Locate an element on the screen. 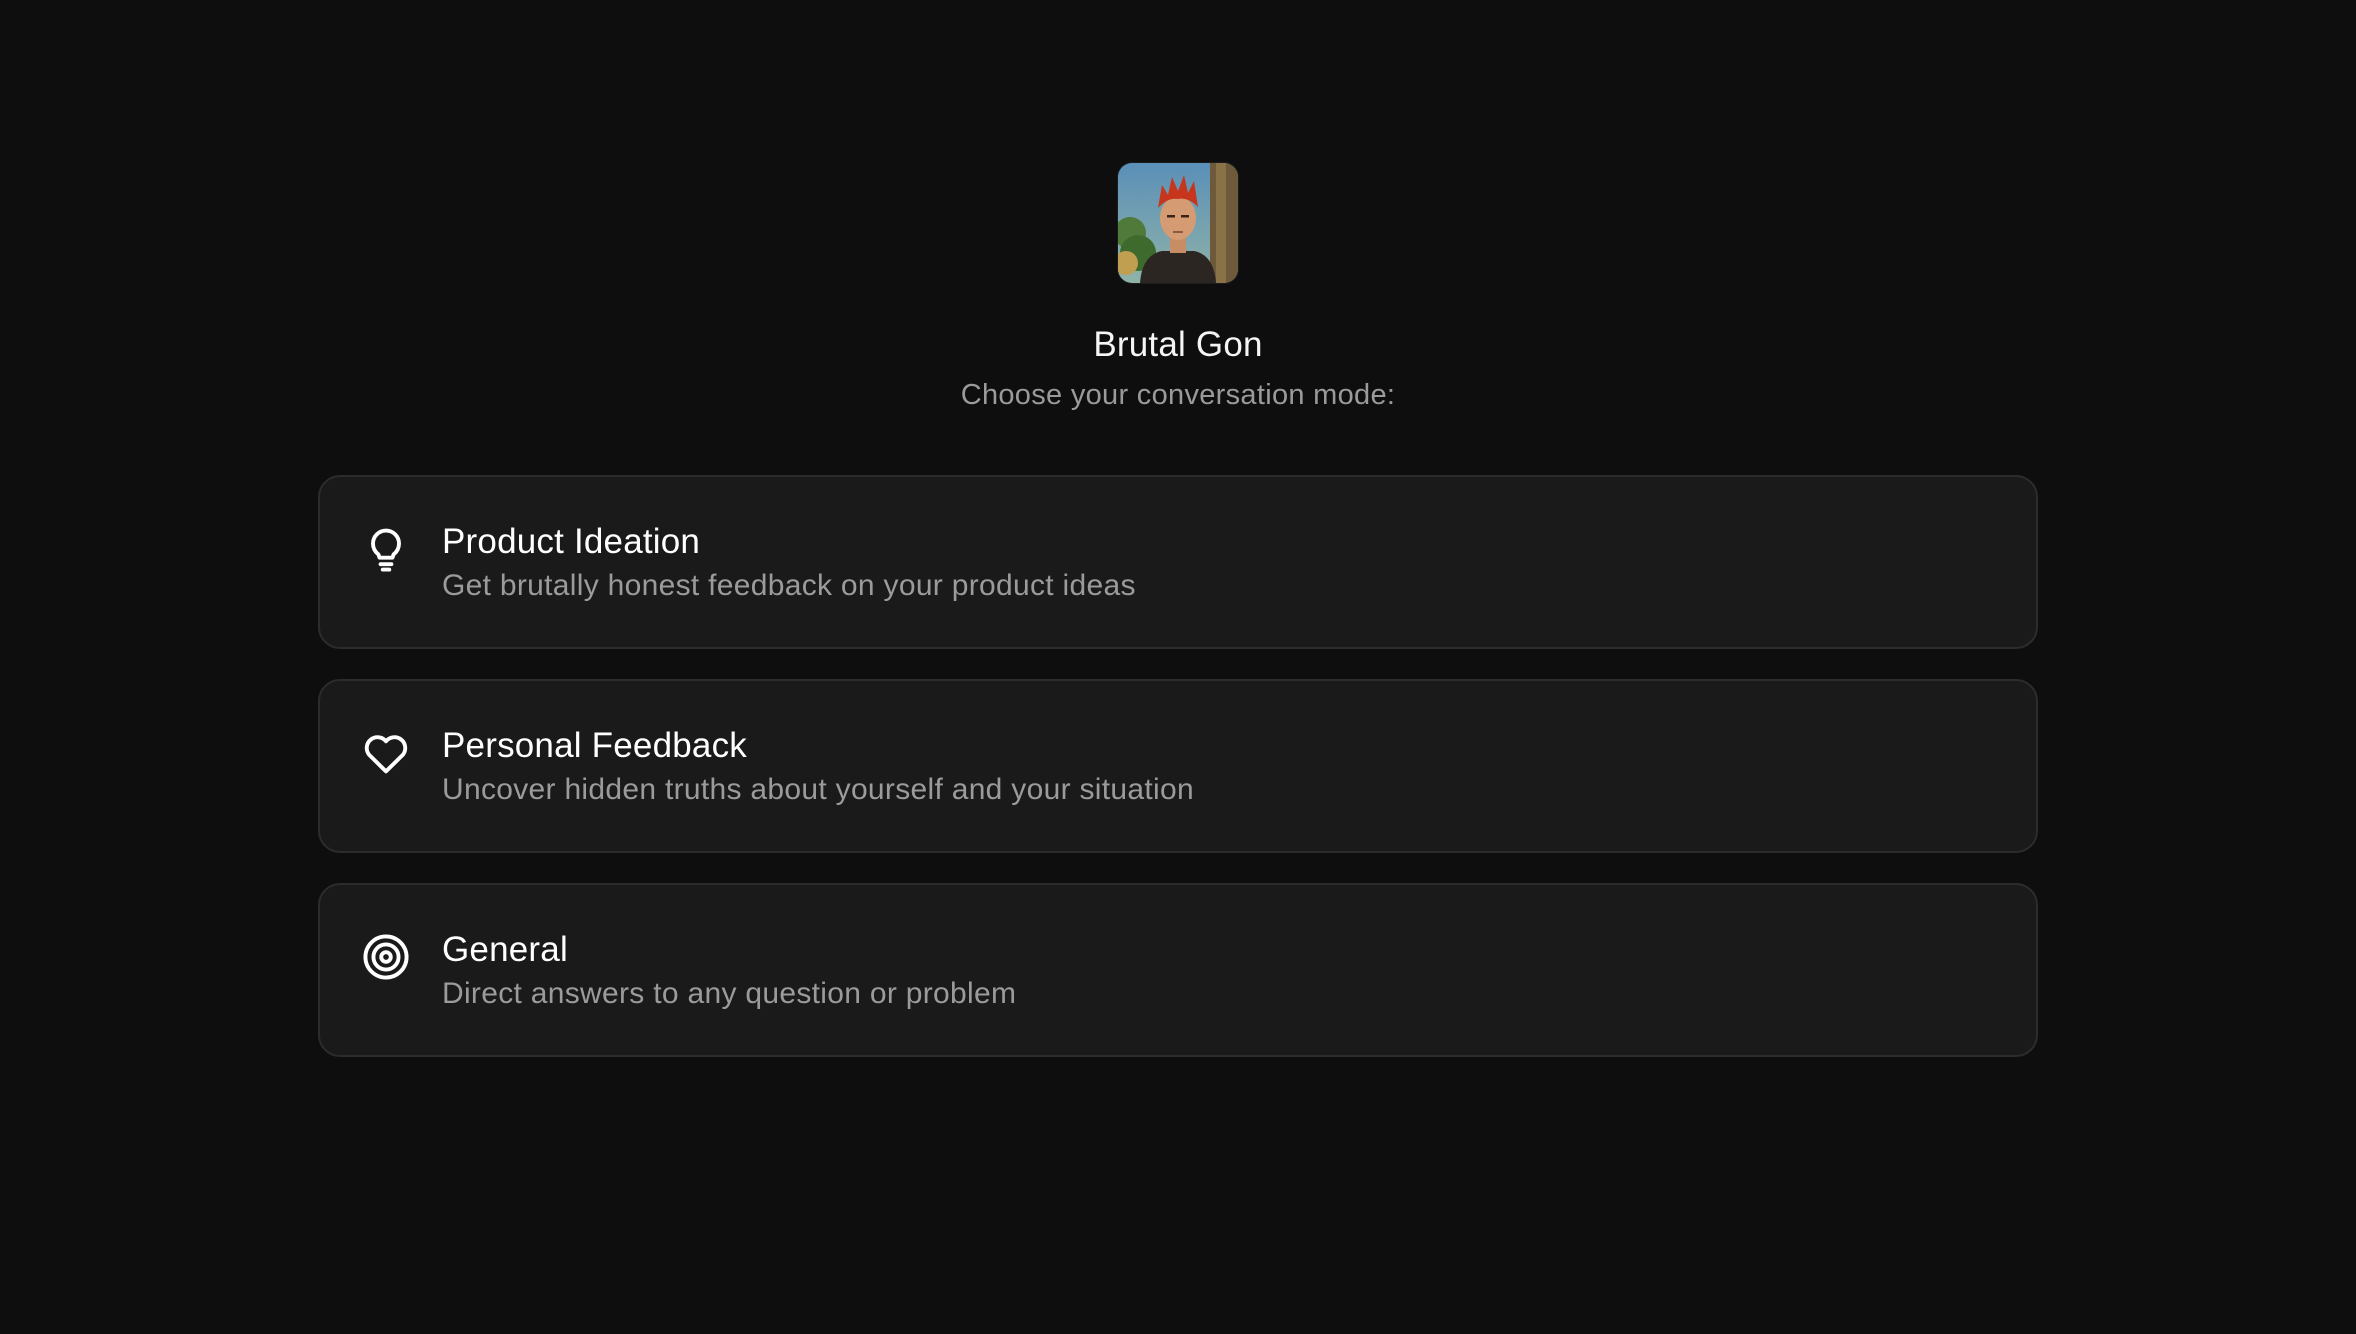 The width and height of the screenshot is (2356, 1334). mode-title: General is located at coordinates (505, 949).